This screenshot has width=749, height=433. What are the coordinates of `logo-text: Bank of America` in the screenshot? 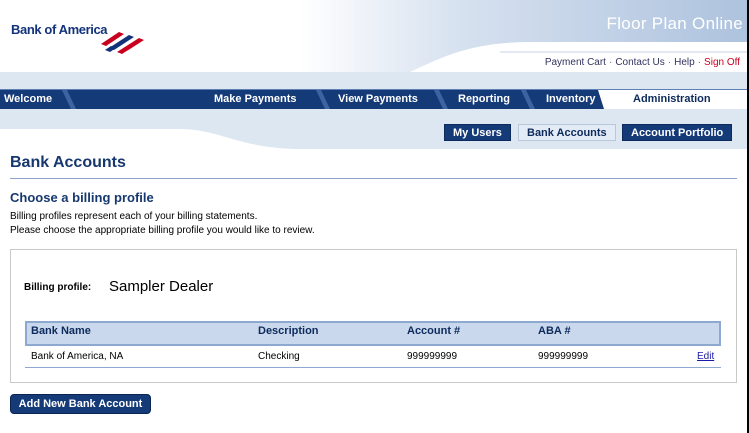 It's located at (59, 29).